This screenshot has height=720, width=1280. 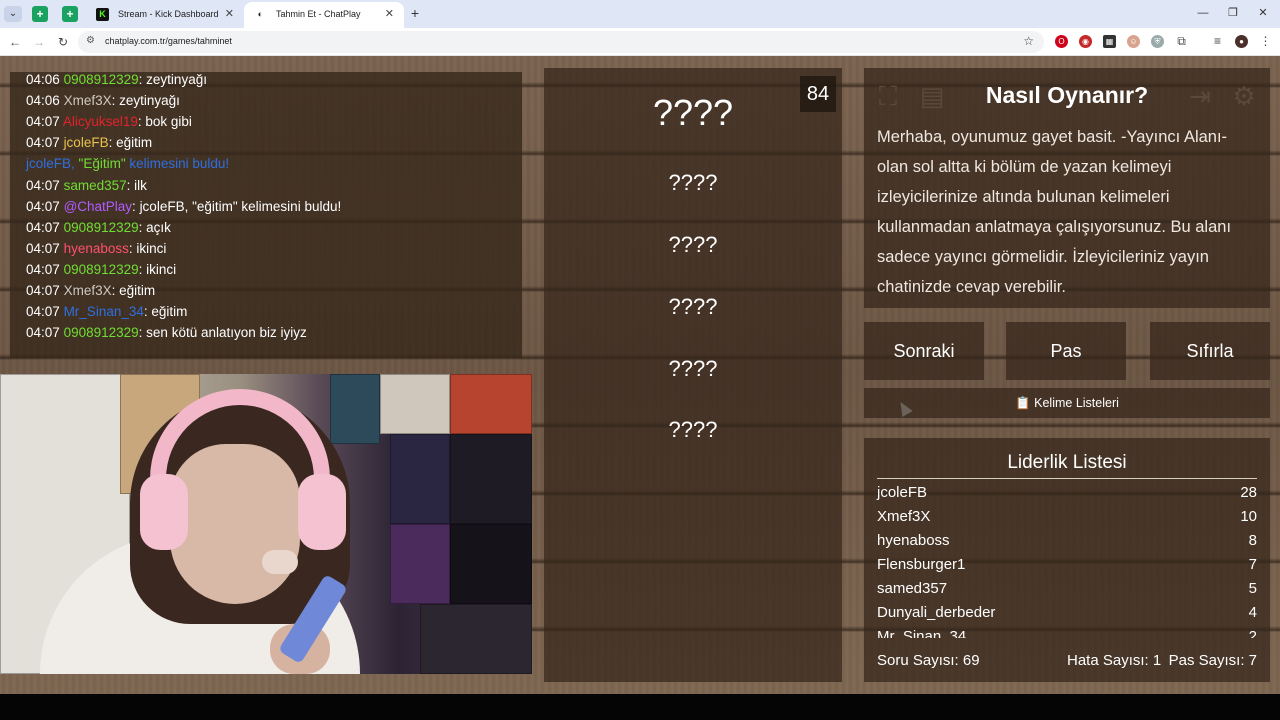 What do you see at coordinates (39, 42) in the screenshot?
I see `forward-icon: →` at bounding box center [39, 42].